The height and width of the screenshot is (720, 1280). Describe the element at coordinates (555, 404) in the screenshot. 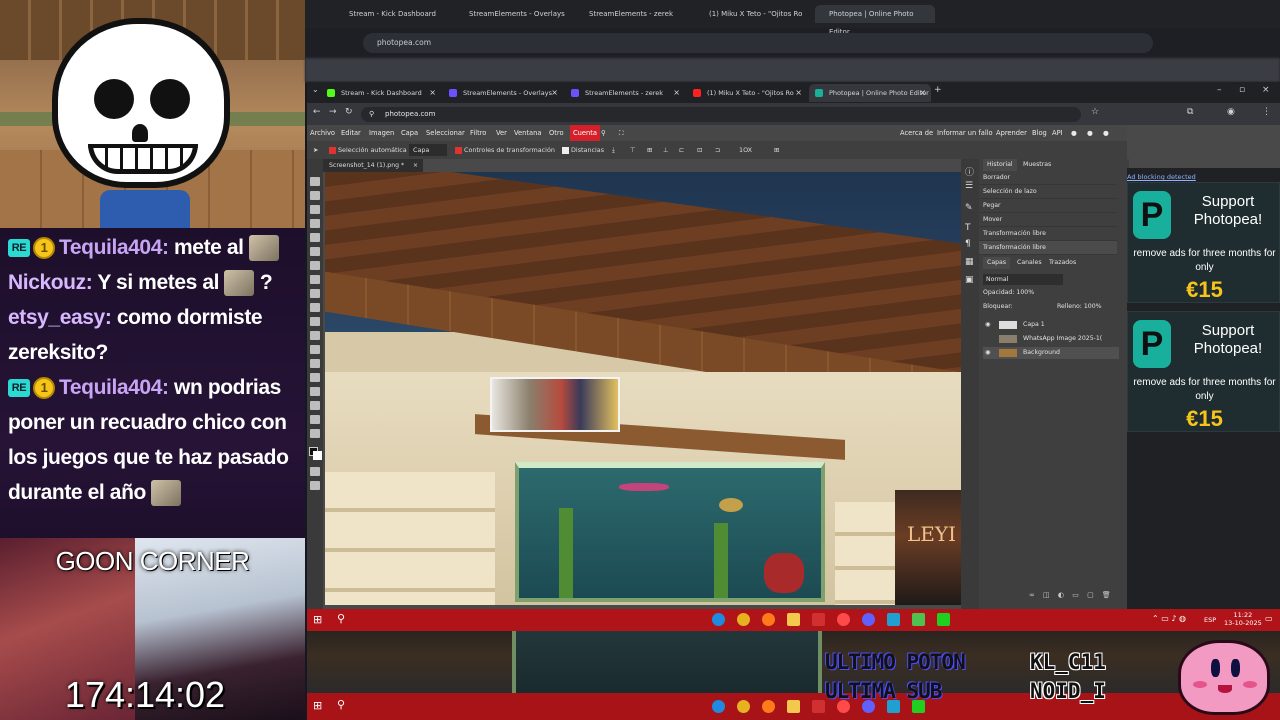

I see `pasted-photo-layer` at that location.